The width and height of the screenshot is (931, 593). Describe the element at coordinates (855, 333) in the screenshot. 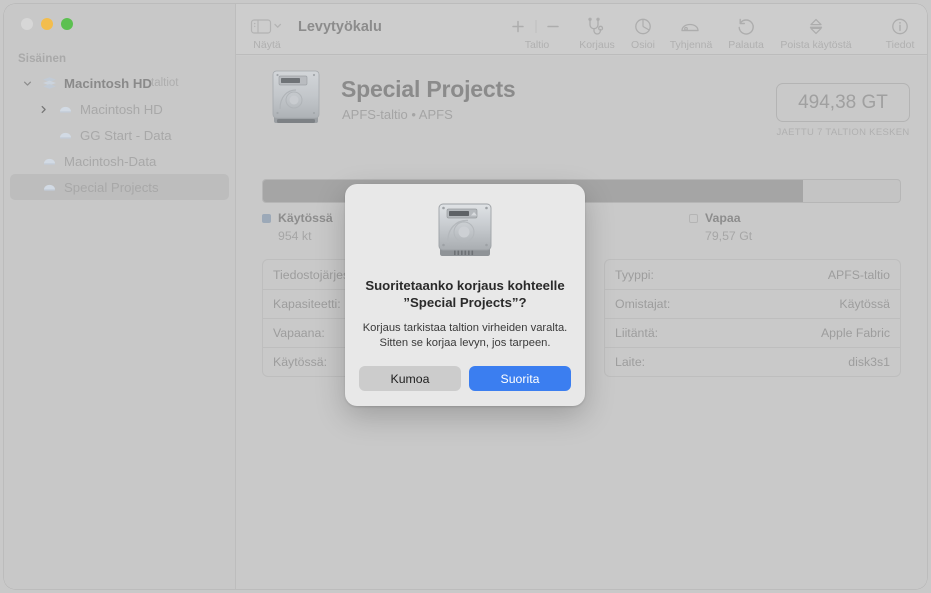

I see `info-value: Apple Fabric` at that location.